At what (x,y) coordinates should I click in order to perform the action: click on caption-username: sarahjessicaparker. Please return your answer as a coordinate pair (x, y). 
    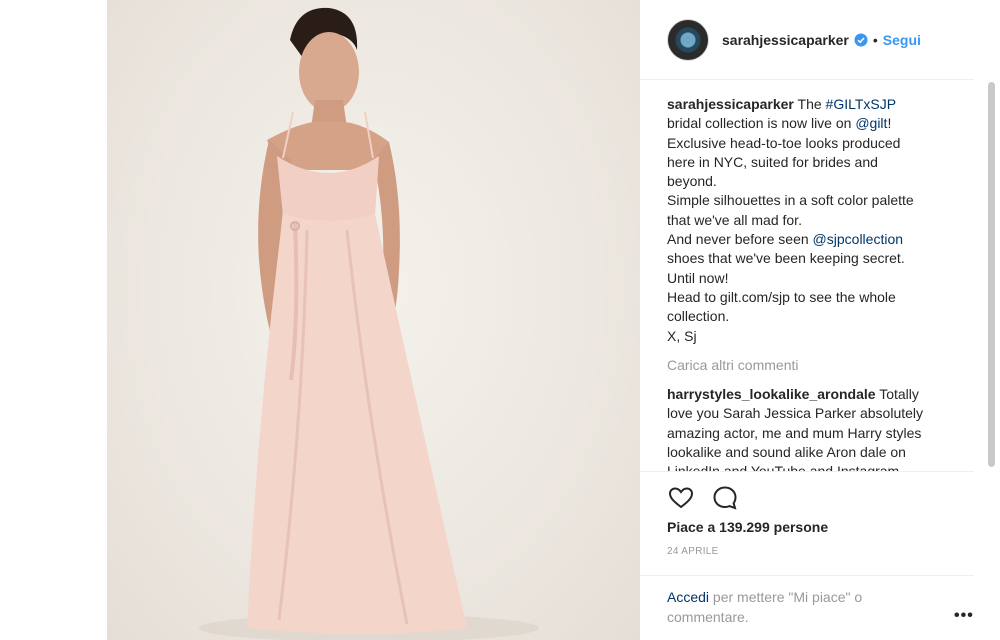
    Looking at the image, I should click on (730, 104).